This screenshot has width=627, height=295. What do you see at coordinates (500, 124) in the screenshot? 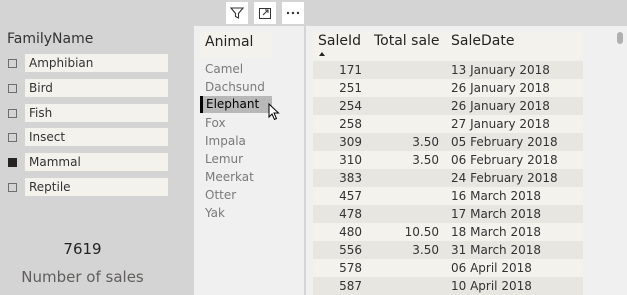
I see `saledate-cell: 27 January 2018` at bounding box center [500, 124].